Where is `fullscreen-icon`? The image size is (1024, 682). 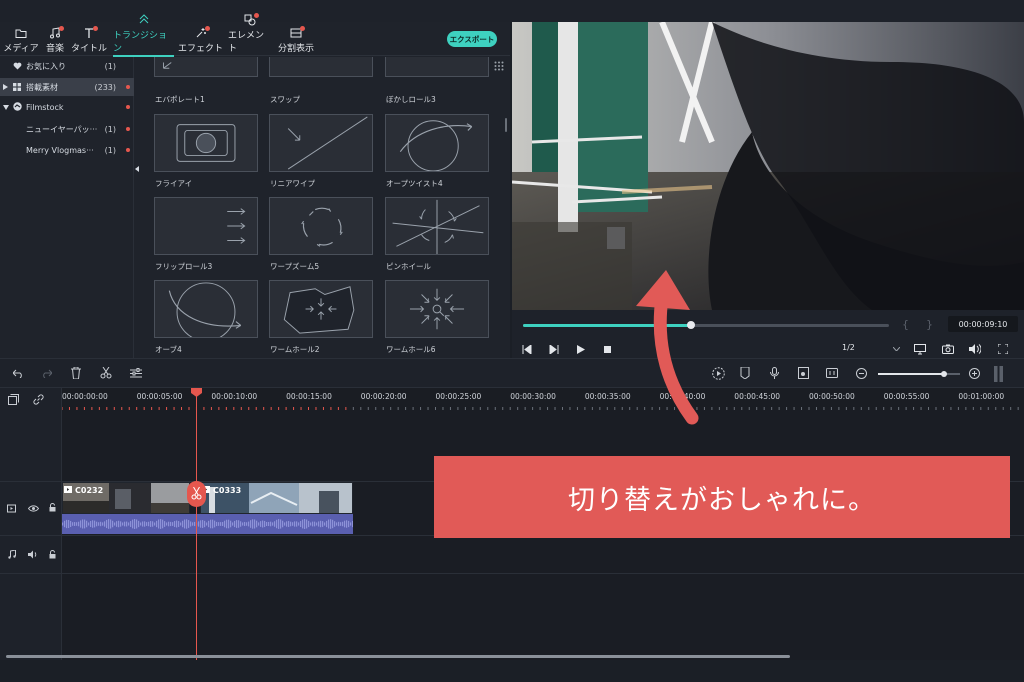 fullscreen-icon is located at coordinates (1003, 349).